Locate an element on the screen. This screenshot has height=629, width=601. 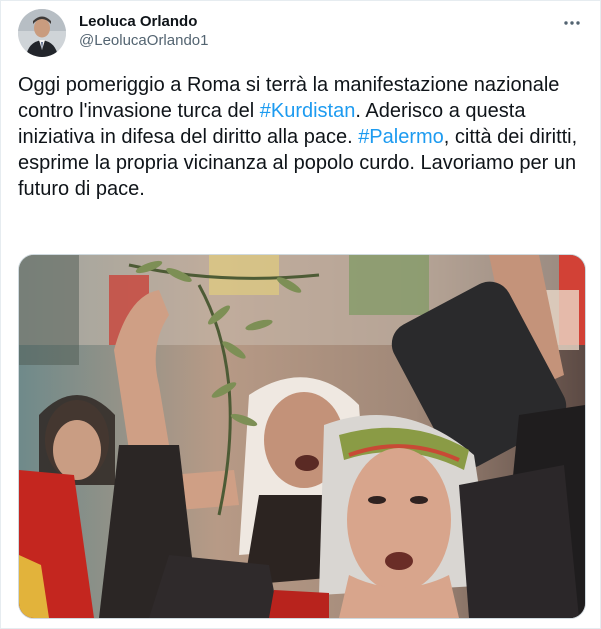
avatar-image is located at coordinates (42, 33).